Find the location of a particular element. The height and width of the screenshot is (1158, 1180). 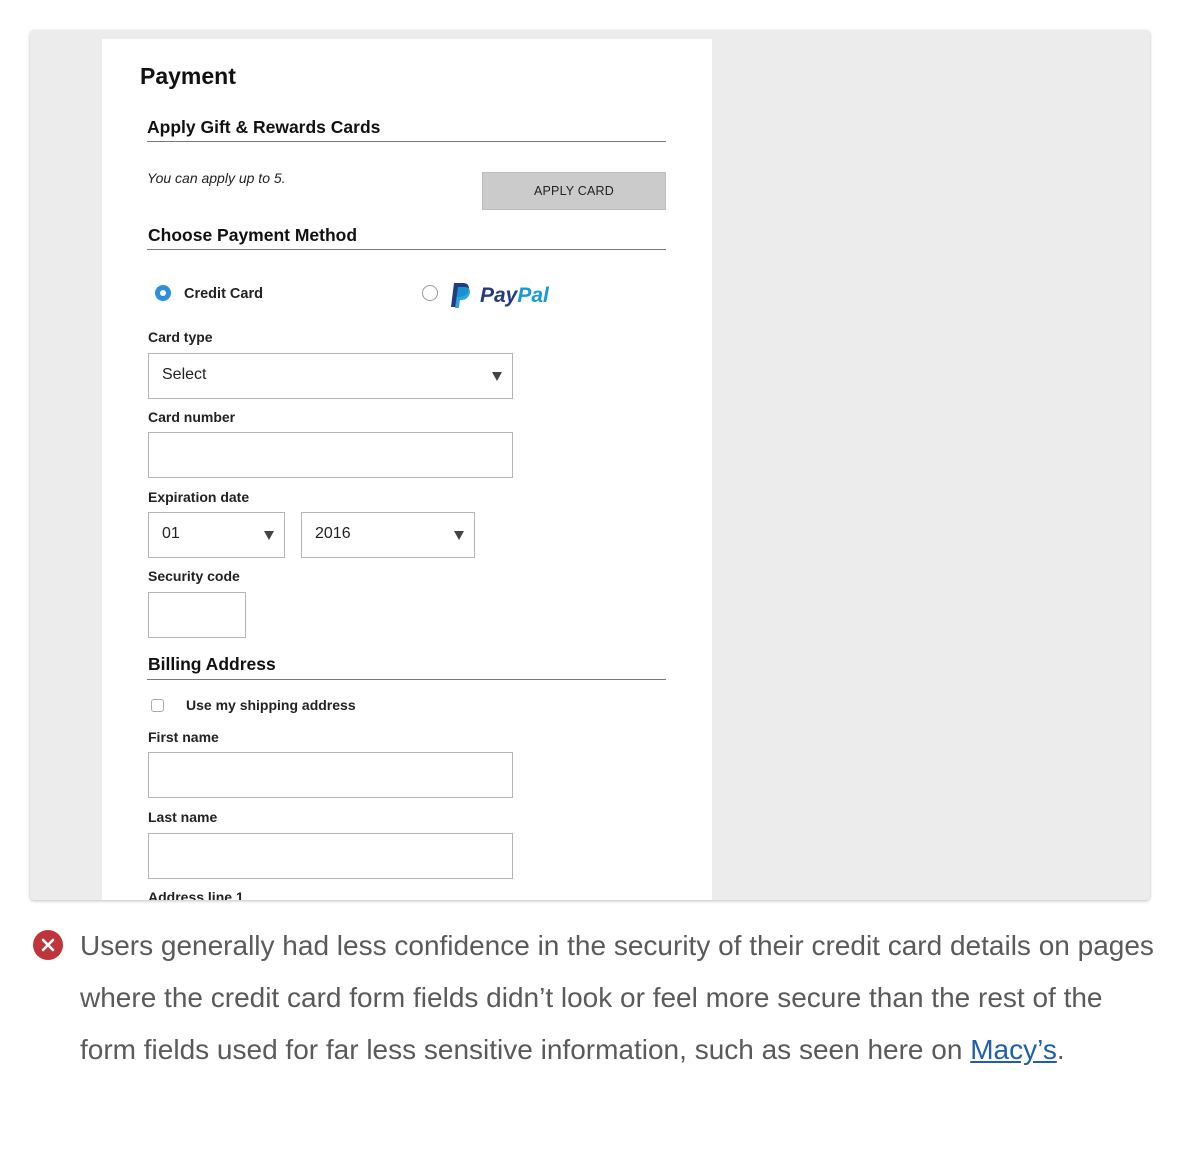

payment-method-heading: Choose Payment Method is located at coordinates (253, 235).